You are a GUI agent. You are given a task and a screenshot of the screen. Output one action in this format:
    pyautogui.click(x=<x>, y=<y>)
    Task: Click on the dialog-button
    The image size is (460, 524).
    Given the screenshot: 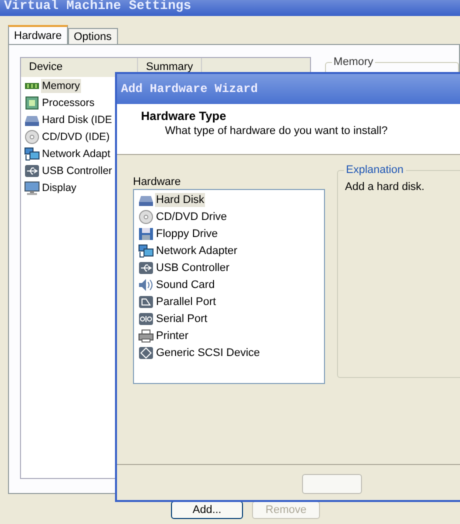 What is the action you would take?
    pyautogui.click(x=332, y=484)
    